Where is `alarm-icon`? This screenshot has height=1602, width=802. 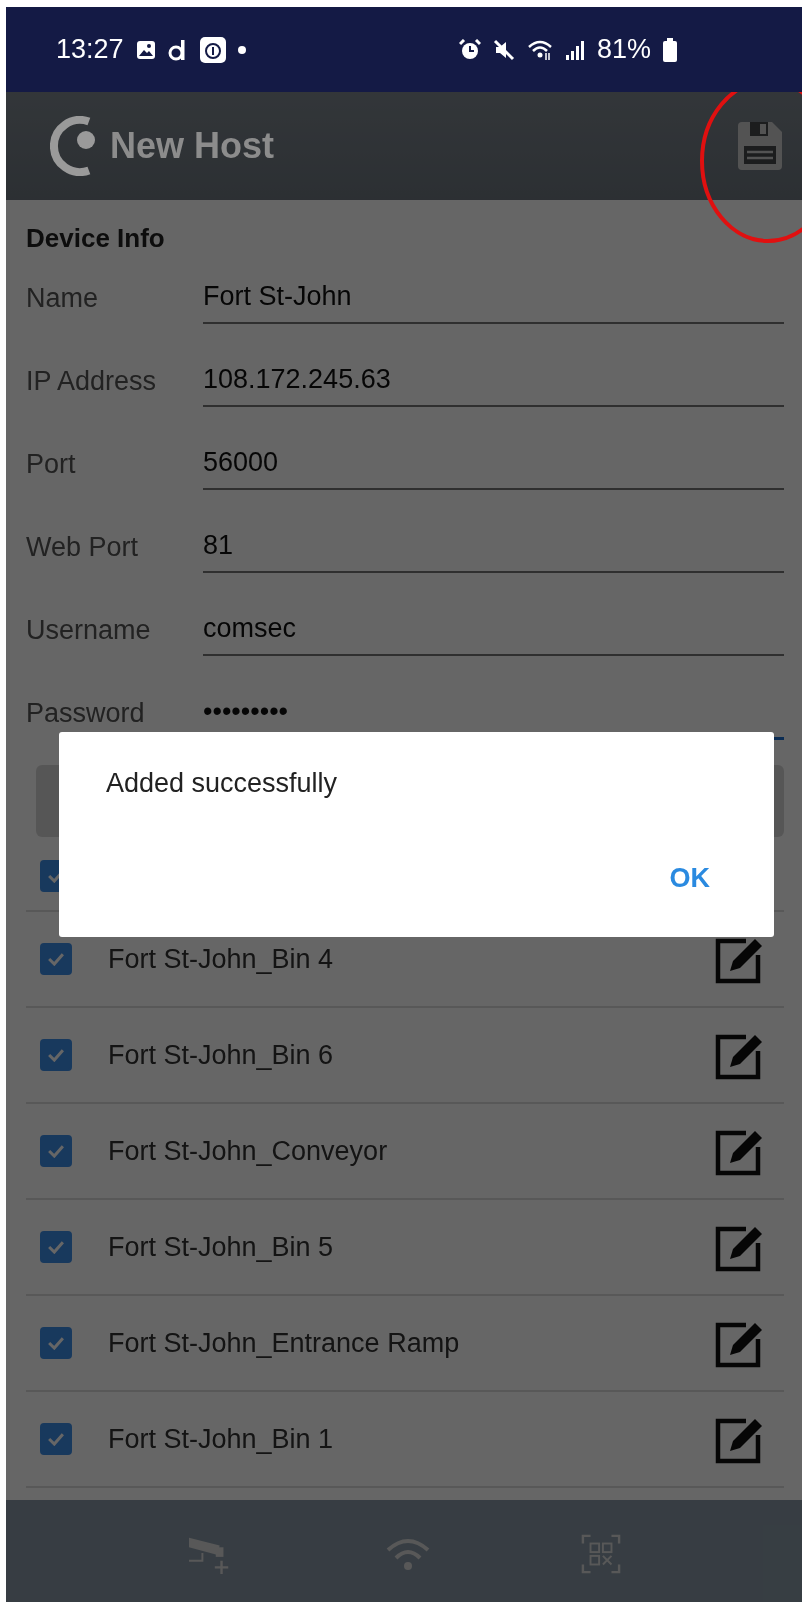 alarm-icon is located at coordinates (469, 49).